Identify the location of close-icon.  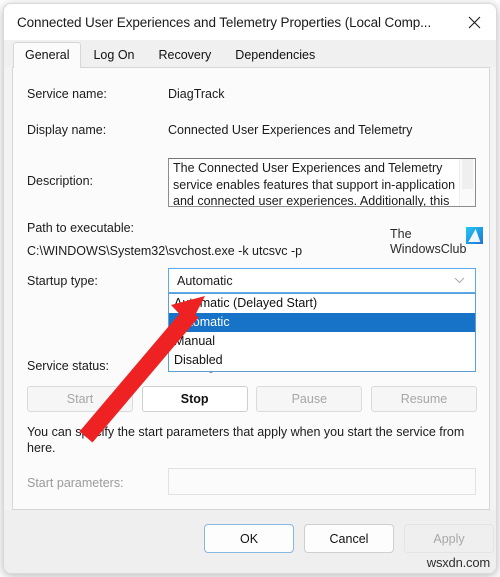
(474, 22).